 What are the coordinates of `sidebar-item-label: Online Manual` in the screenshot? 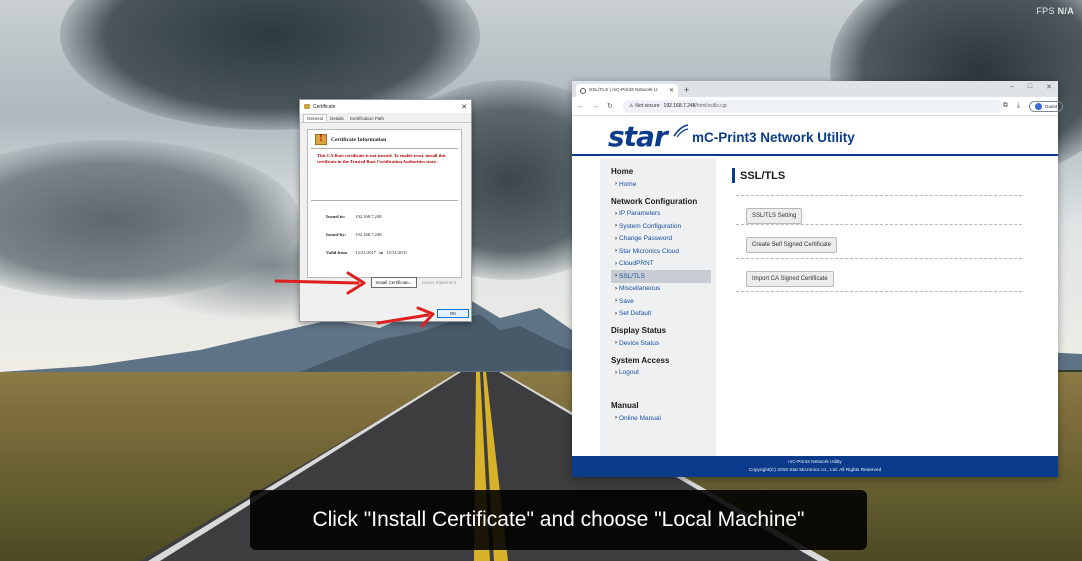 It's located at (640, 418).